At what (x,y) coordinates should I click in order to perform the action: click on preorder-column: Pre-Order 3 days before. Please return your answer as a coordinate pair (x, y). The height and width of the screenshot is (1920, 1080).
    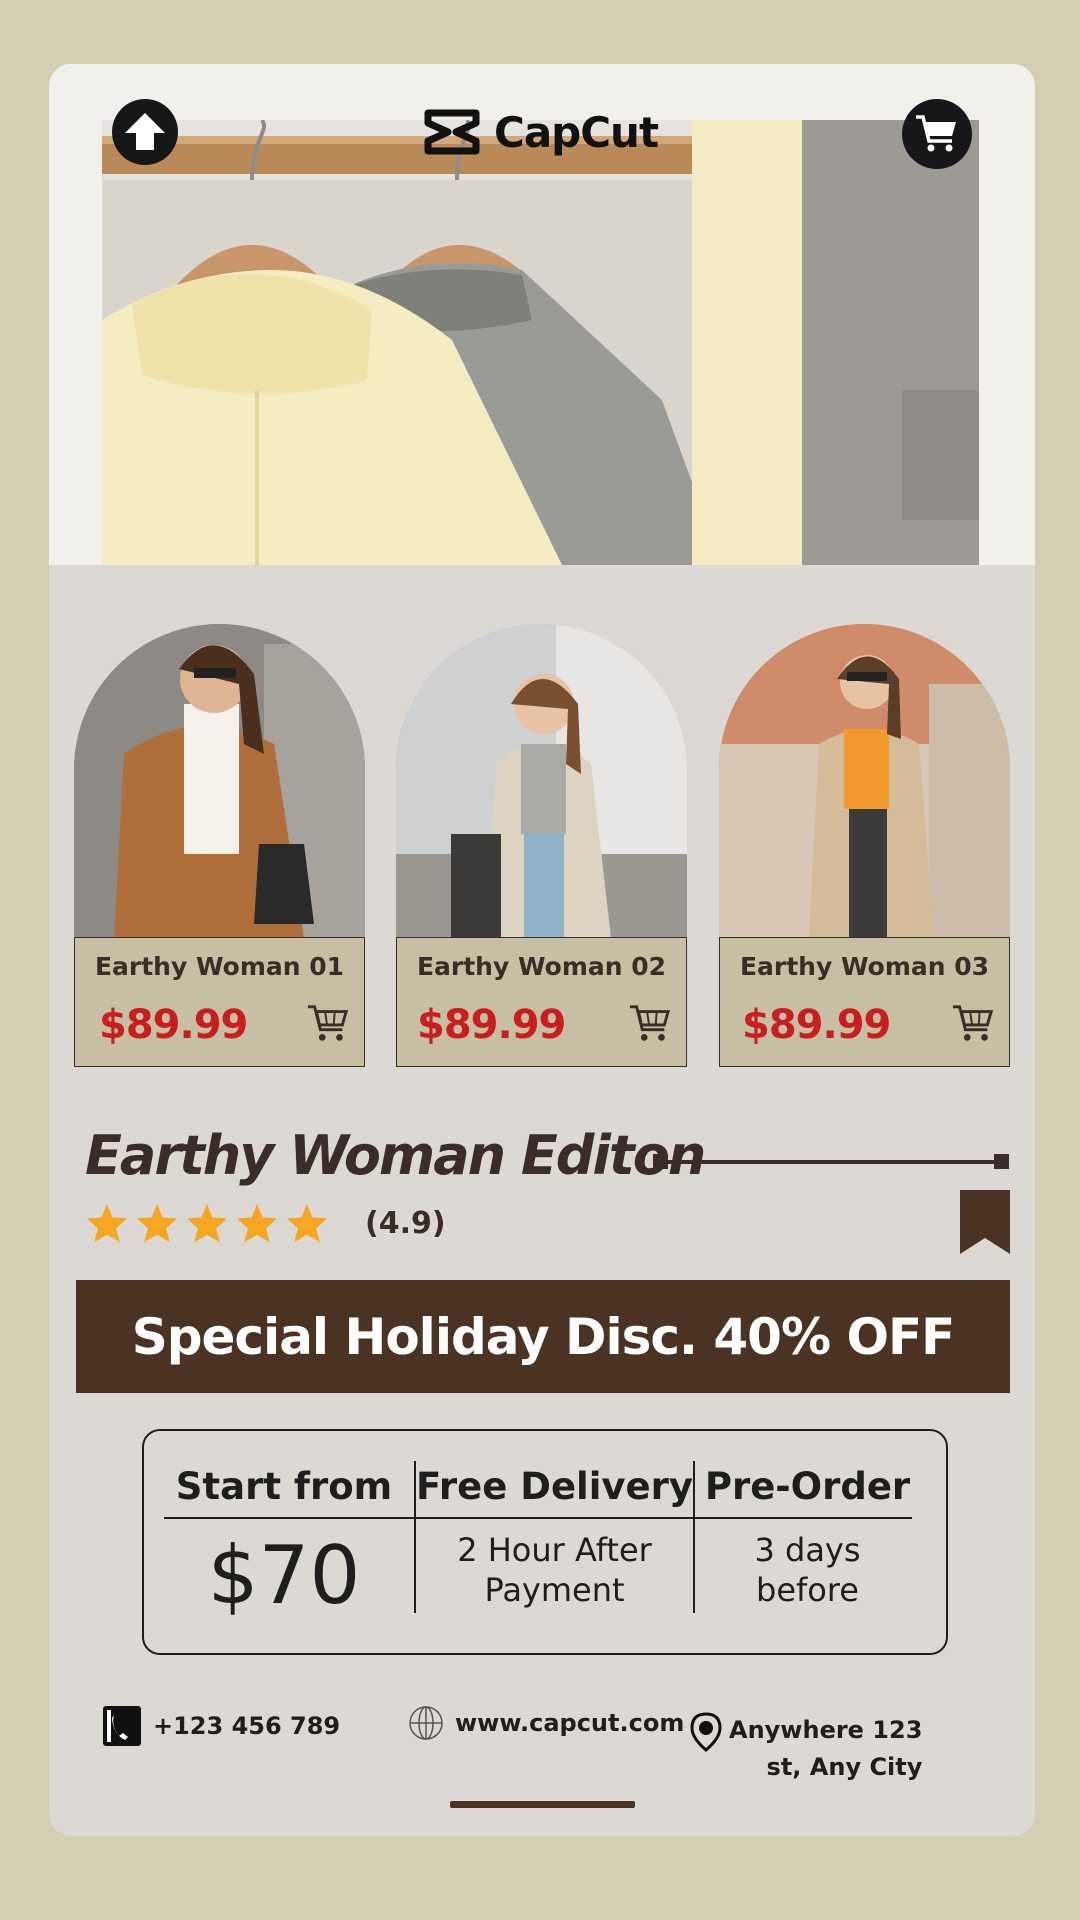
    Looking at the image, I should click on (807, 1542).